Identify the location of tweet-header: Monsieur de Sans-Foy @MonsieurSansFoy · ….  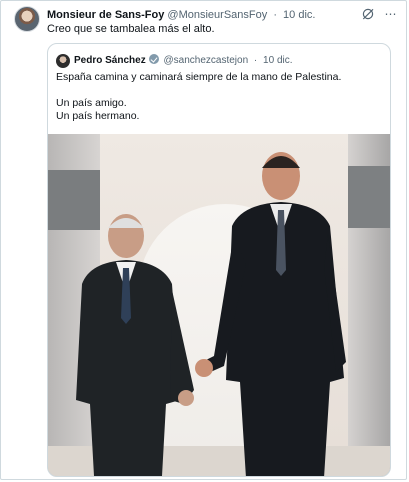
(181, 15).